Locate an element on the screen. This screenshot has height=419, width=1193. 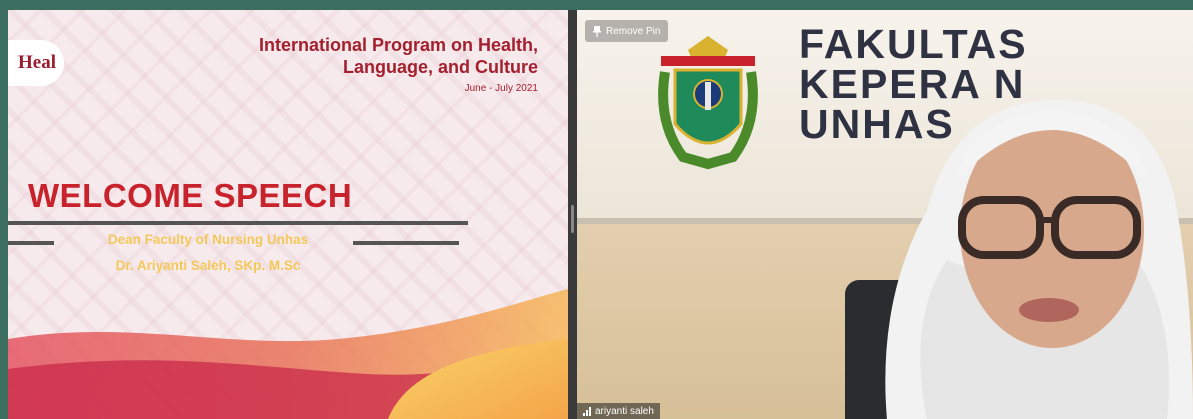
logo-text: Heal is located at coordinates (37, 62).